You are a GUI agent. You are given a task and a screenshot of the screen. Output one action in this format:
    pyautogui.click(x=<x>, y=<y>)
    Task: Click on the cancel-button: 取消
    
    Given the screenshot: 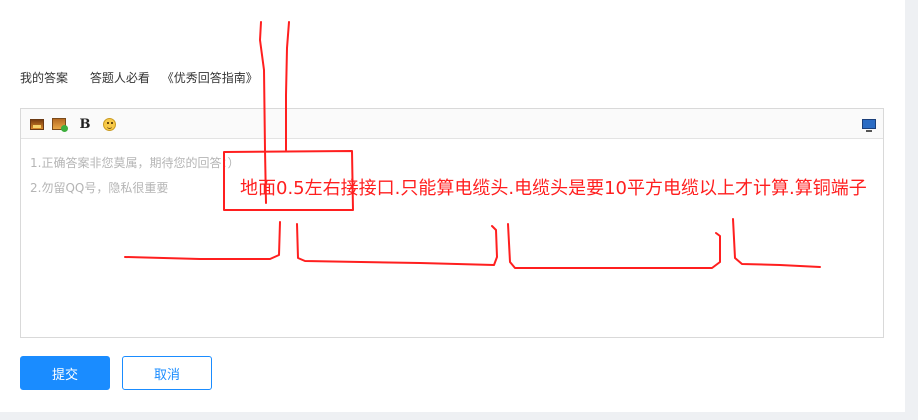 What is the action you would take?
    pyautogui.click(x=167, y=373)
    